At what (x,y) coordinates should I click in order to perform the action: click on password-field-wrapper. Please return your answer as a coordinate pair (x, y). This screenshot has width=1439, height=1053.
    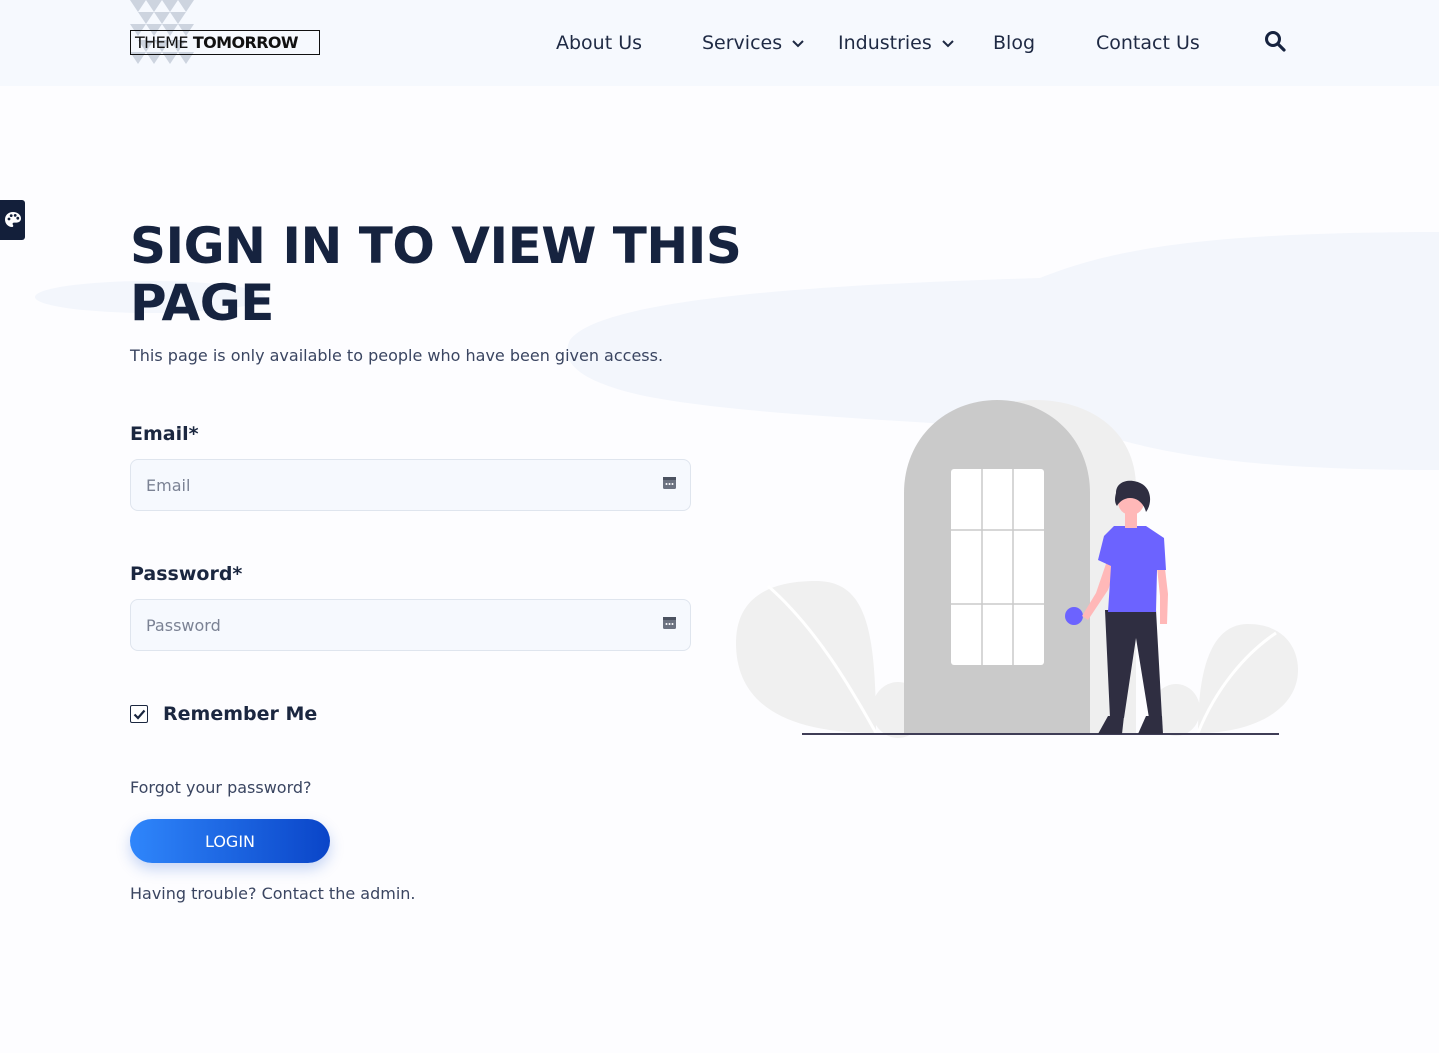
    Looking at the image, I should click on (410, 625).